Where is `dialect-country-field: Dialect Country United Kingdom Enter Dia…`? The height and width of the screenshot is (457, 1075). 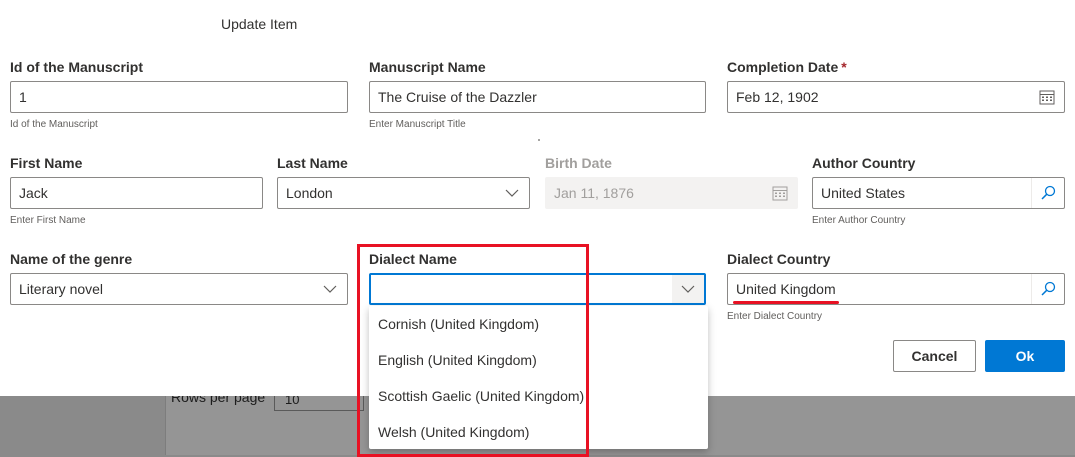 dialect-country-field: Dialect Country United Kingdom Enter Dia… is located at coordinates (896, 286).